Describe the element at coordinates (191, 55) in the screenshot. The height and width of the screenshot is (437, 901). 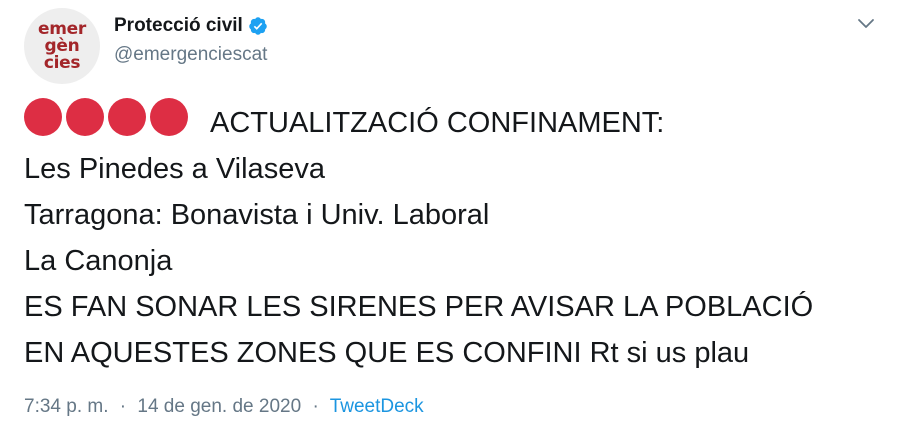
I see `author-handle: @emergenciescat` at that location.